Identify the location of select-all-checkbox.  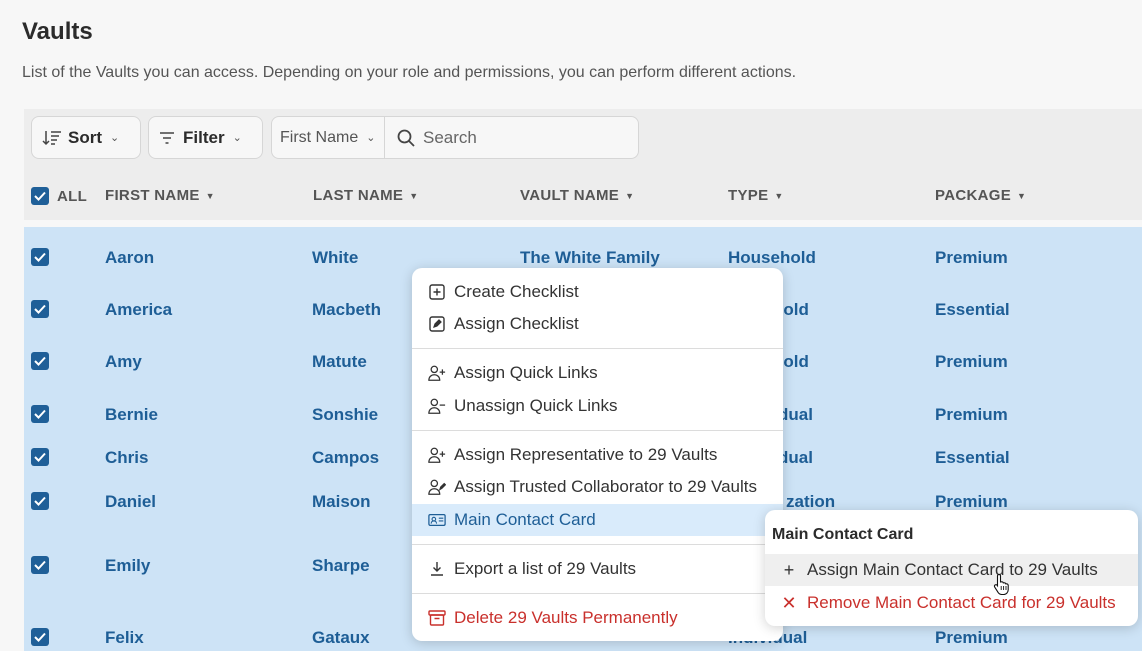
(40, 196).